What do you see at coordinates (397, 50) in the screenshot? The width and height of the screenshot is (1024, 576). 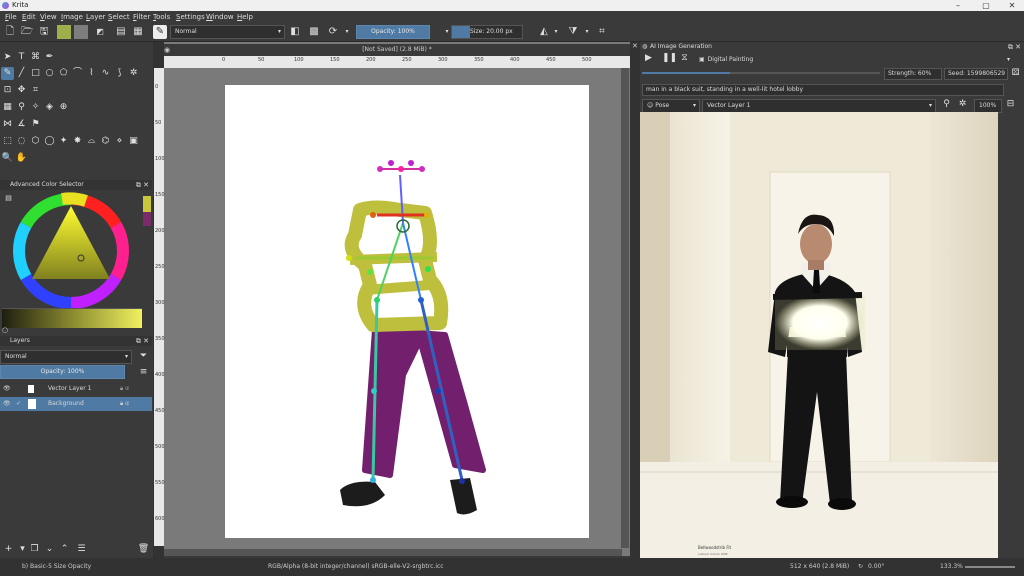 I see `document-tab: ◉ [Not Saved] (2.8 MiB) *` at bounding box center [397, 50].